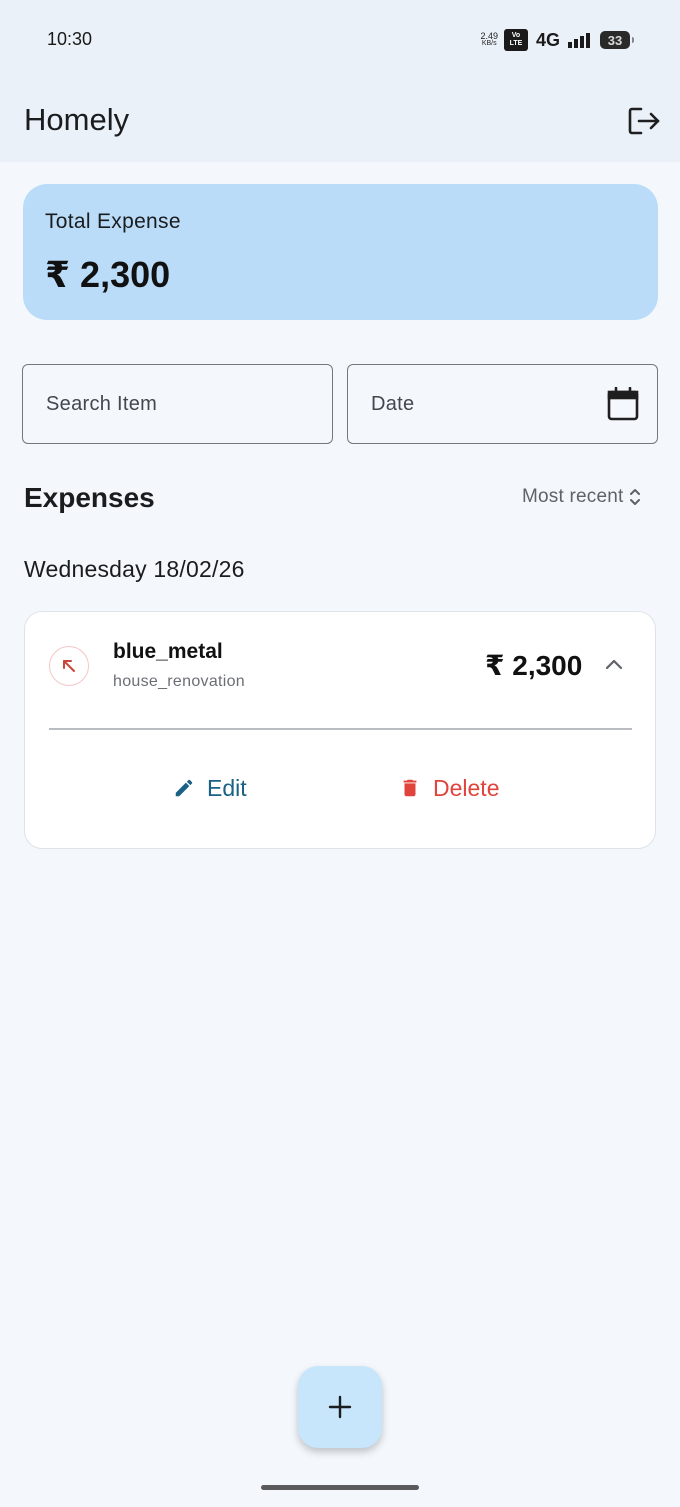  Describe the element at coordinates (466, 787) in the screenshot. I see `delete-label: Delete` at that location.